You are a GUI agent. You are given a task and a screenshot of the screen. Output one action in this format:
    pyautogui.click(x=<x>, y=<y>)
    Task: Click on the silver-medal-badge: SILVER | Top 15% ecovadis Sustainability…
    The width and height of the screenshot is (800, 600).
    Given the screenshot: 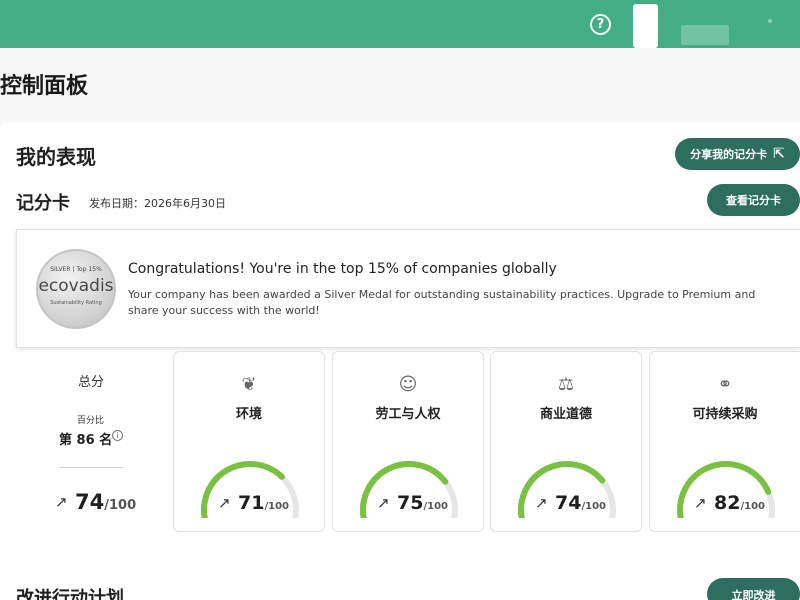 What is the action you would take?
    pyautogui.click(x=76, y=289)
    